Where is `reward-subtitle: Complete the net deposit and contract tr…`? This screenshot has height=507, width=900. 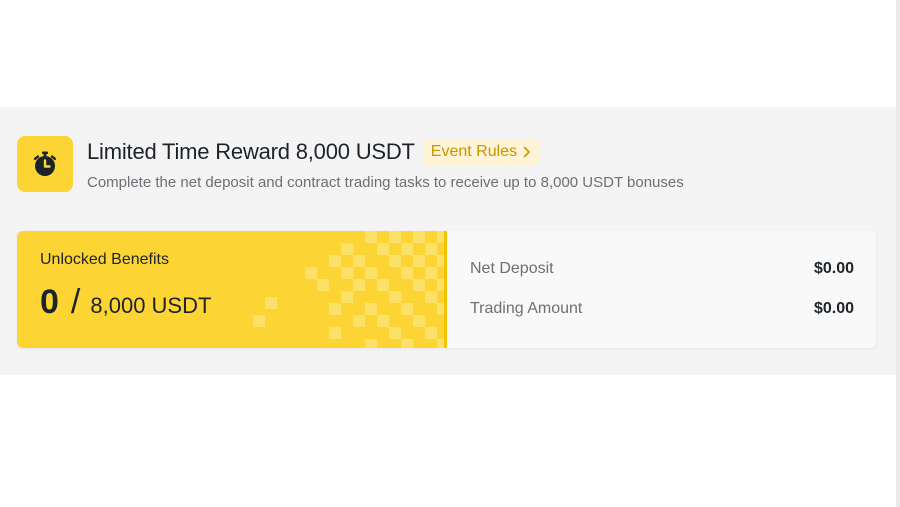
reward-subtitle: Complete the net deposit and contract tr… is located at coordinates (385, 182).